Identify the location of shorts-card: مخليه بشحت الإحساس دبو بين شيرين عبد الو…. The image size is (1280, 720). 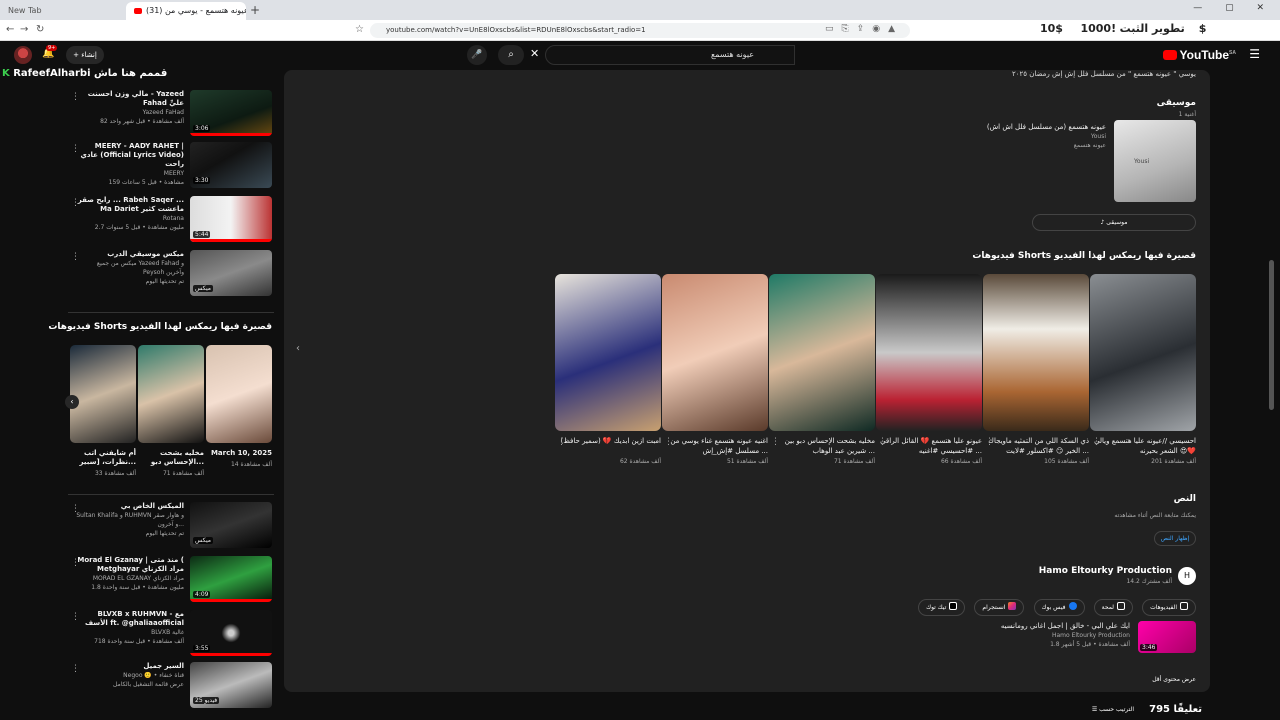
(822, 369).